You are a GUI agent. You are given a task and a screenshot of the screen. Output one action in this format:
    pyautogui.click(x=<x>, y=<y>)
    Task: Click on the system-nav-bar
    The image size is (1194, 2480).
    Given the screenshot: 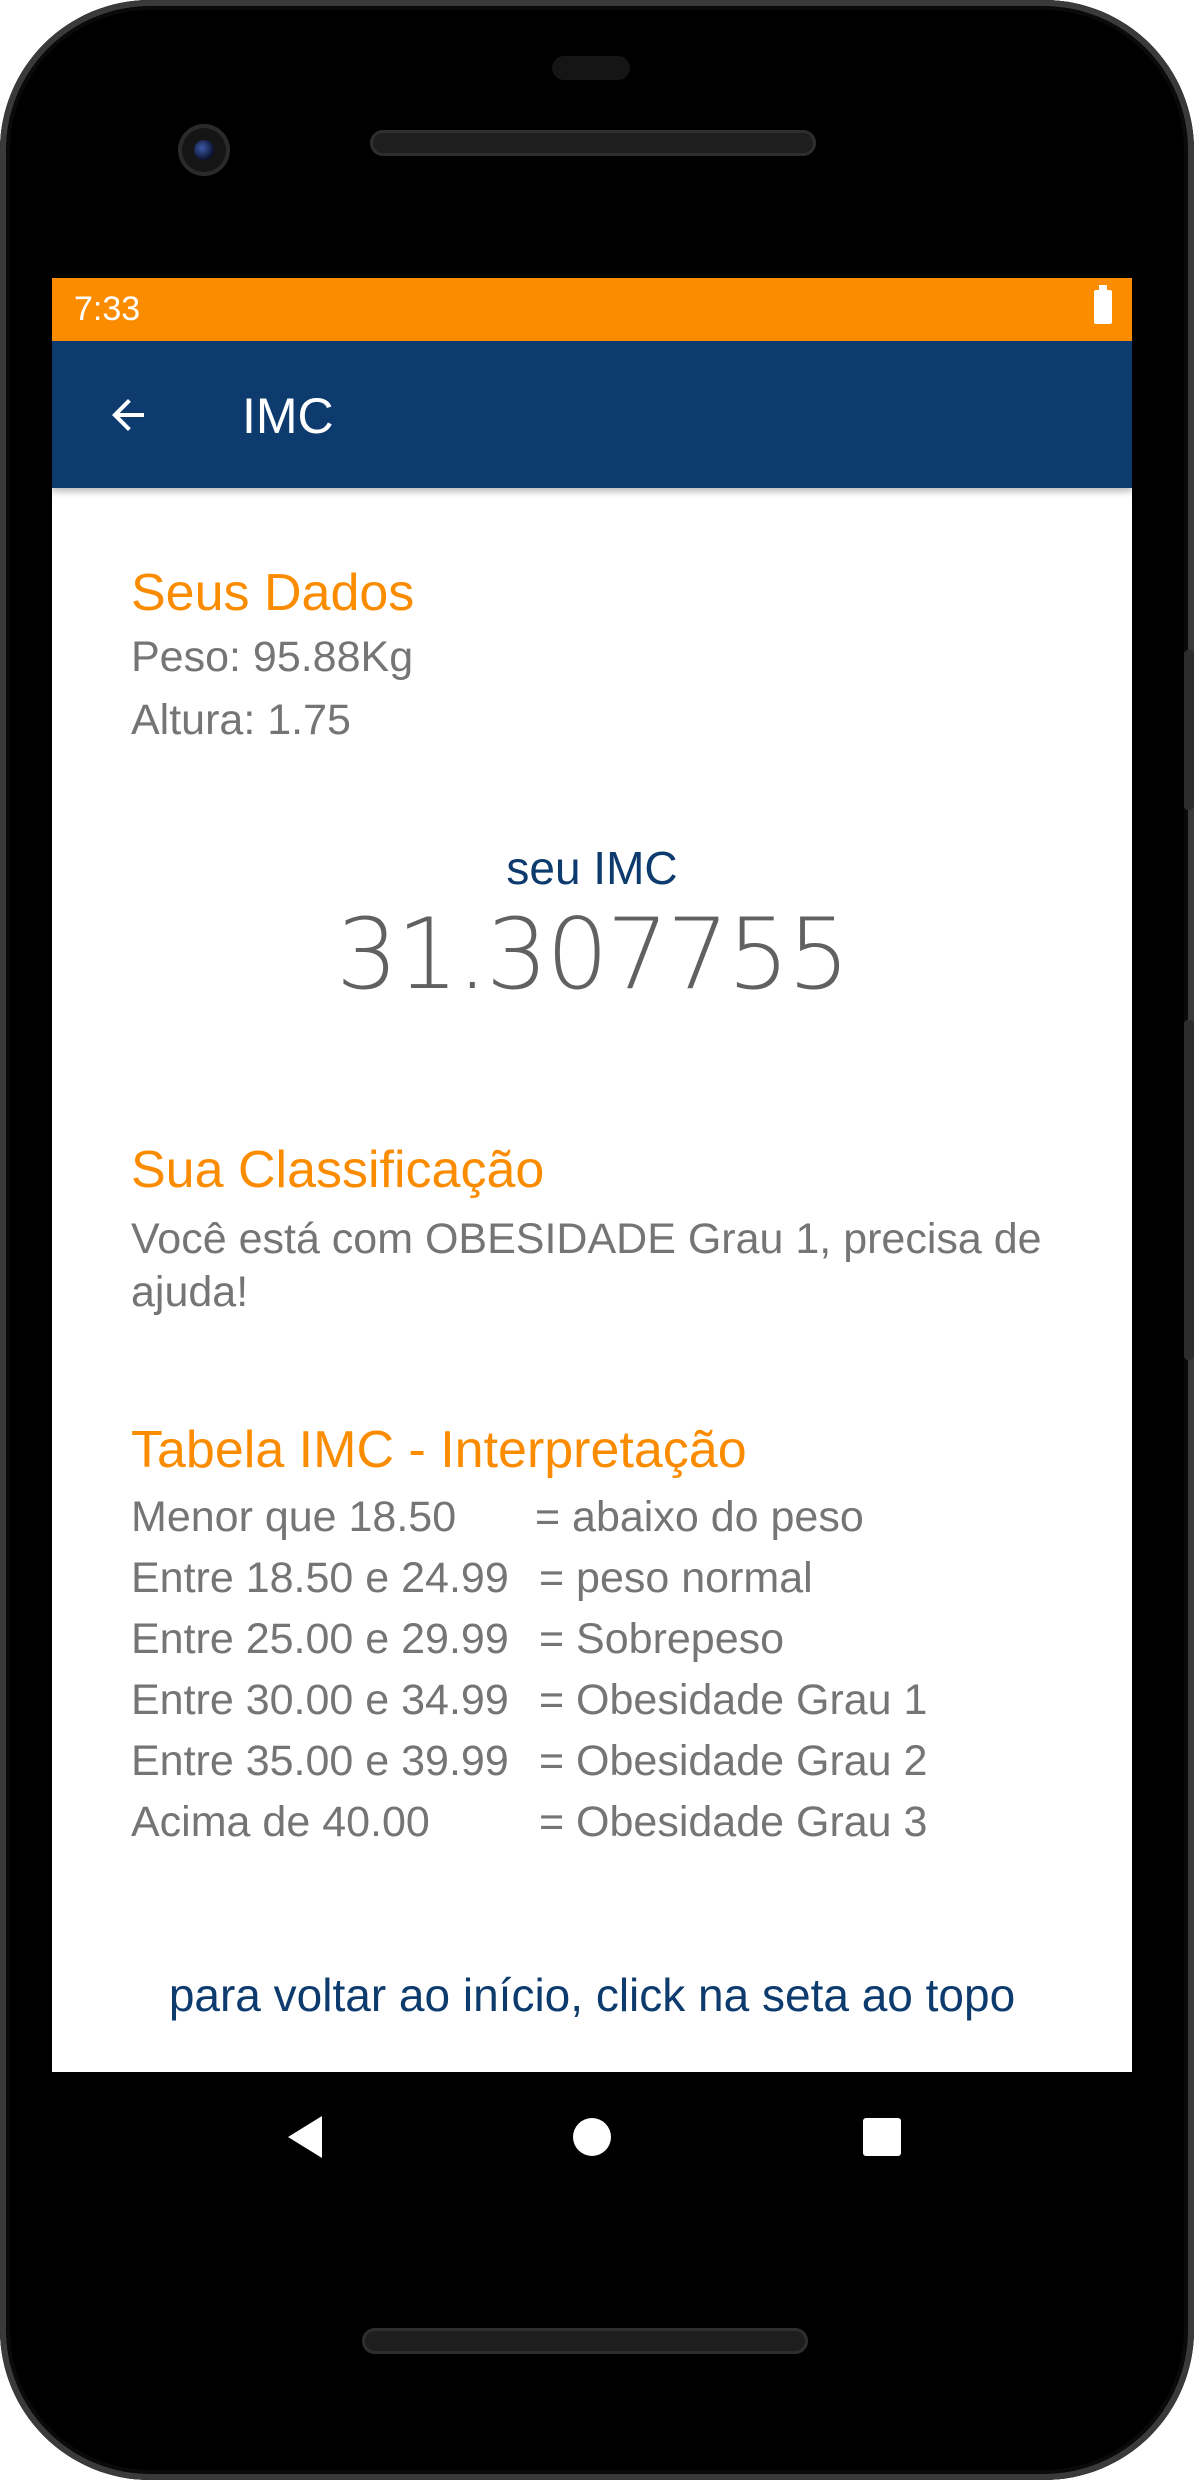 What is the action you would take?
    pyautogui.click(x=592, y=2137)
    